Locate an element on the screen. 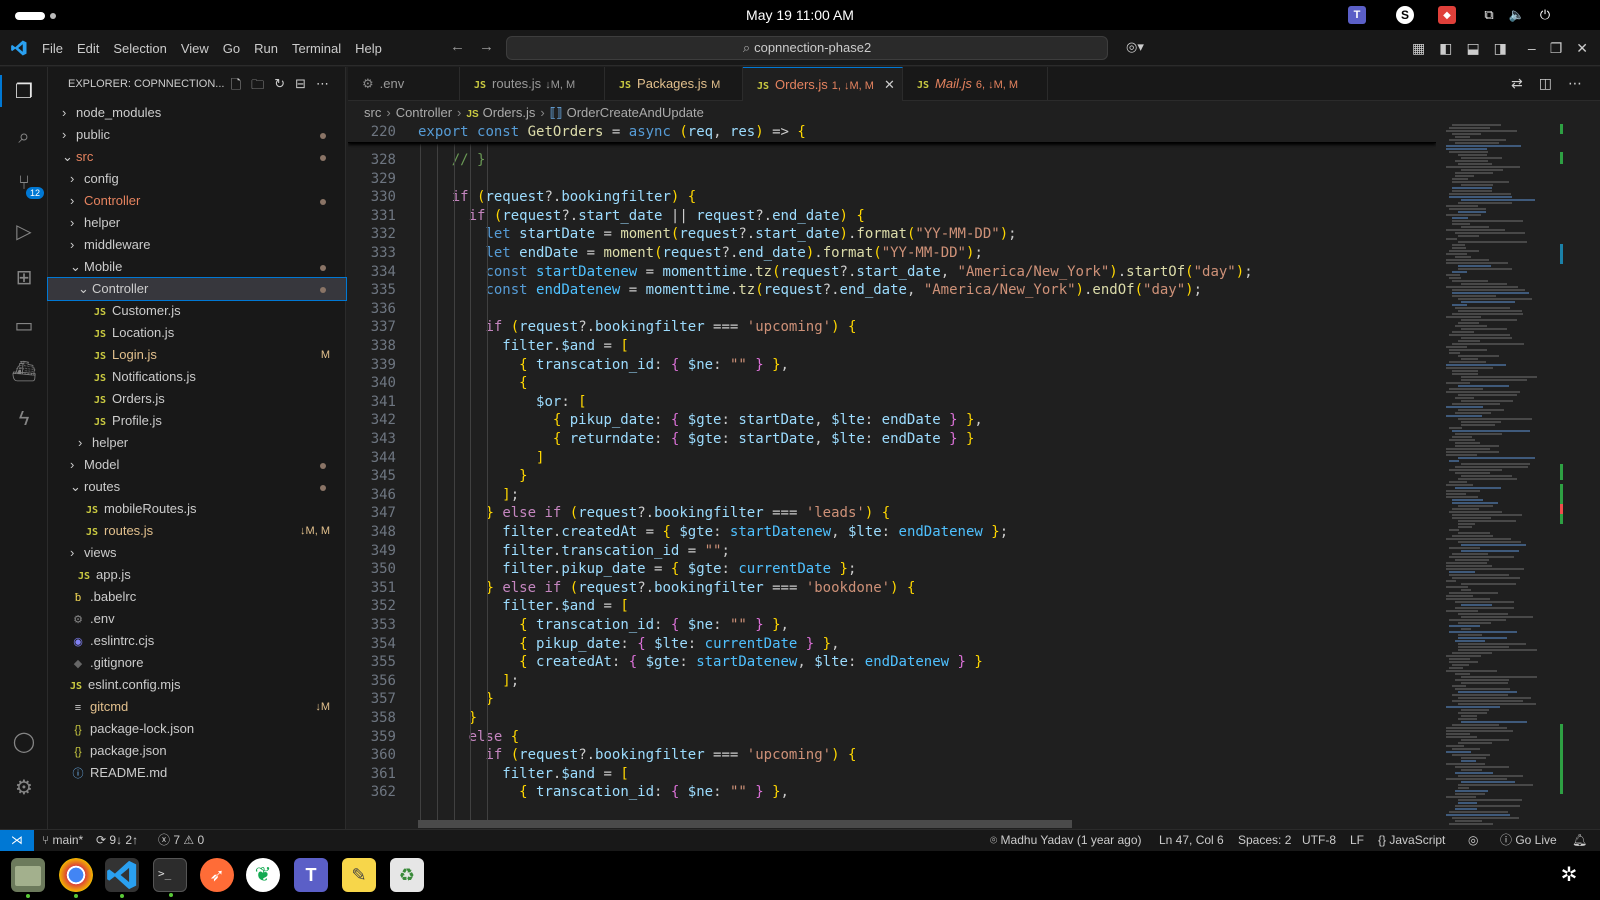 The image size is (1600, 900). file-row: JS routes.js ↓M, M is located at coordinates (197, 531).